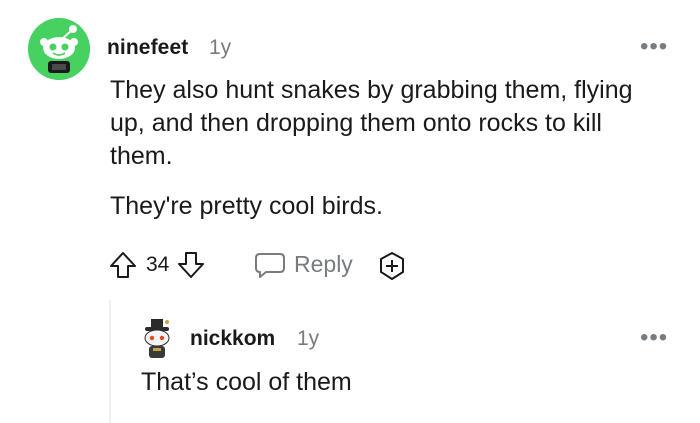 This screenshot has width=700, height=423. Describe the element at coordinates (270, 265) in the screenshot. I see `speech-bubble-icon` at that location.